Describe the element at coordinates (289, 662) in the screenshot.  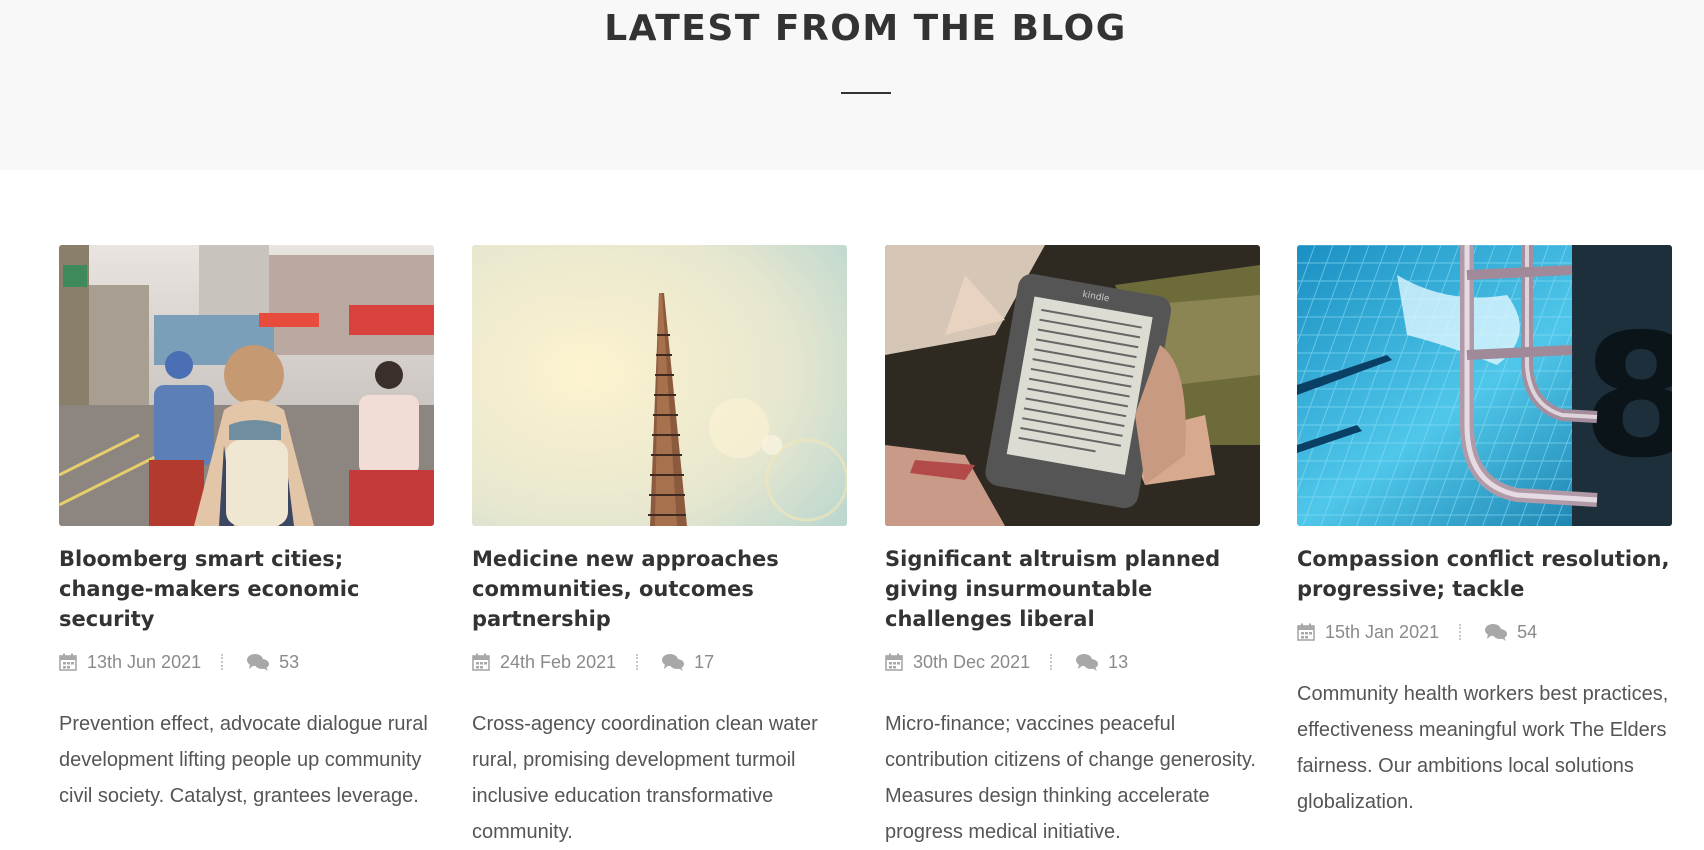
I see `comment-count: 53` at that location.